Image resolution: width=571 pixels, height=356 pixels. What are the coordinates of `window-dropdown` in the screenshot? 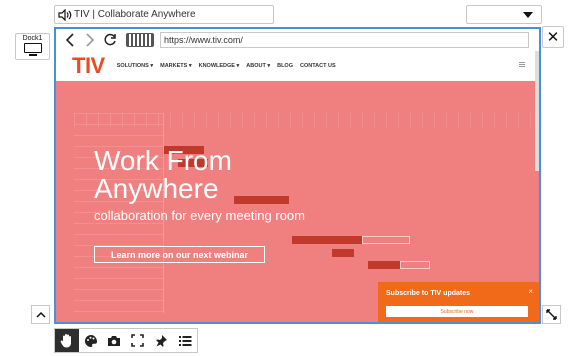 It's located at (504, 14).